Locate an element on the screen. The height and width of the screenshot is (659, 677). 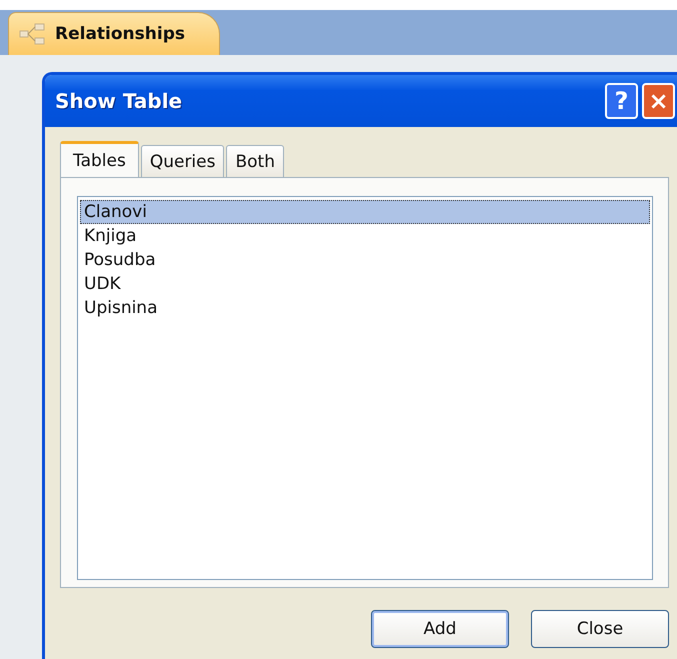
tab: Queries is located at coordinates (182, 161).